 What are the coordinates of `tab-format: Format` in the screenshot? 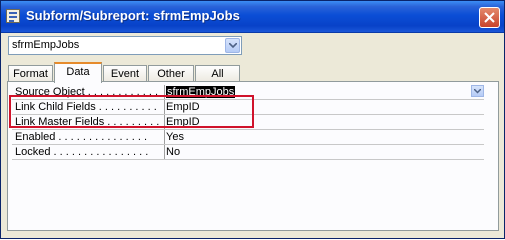 It's located at (30, 73).